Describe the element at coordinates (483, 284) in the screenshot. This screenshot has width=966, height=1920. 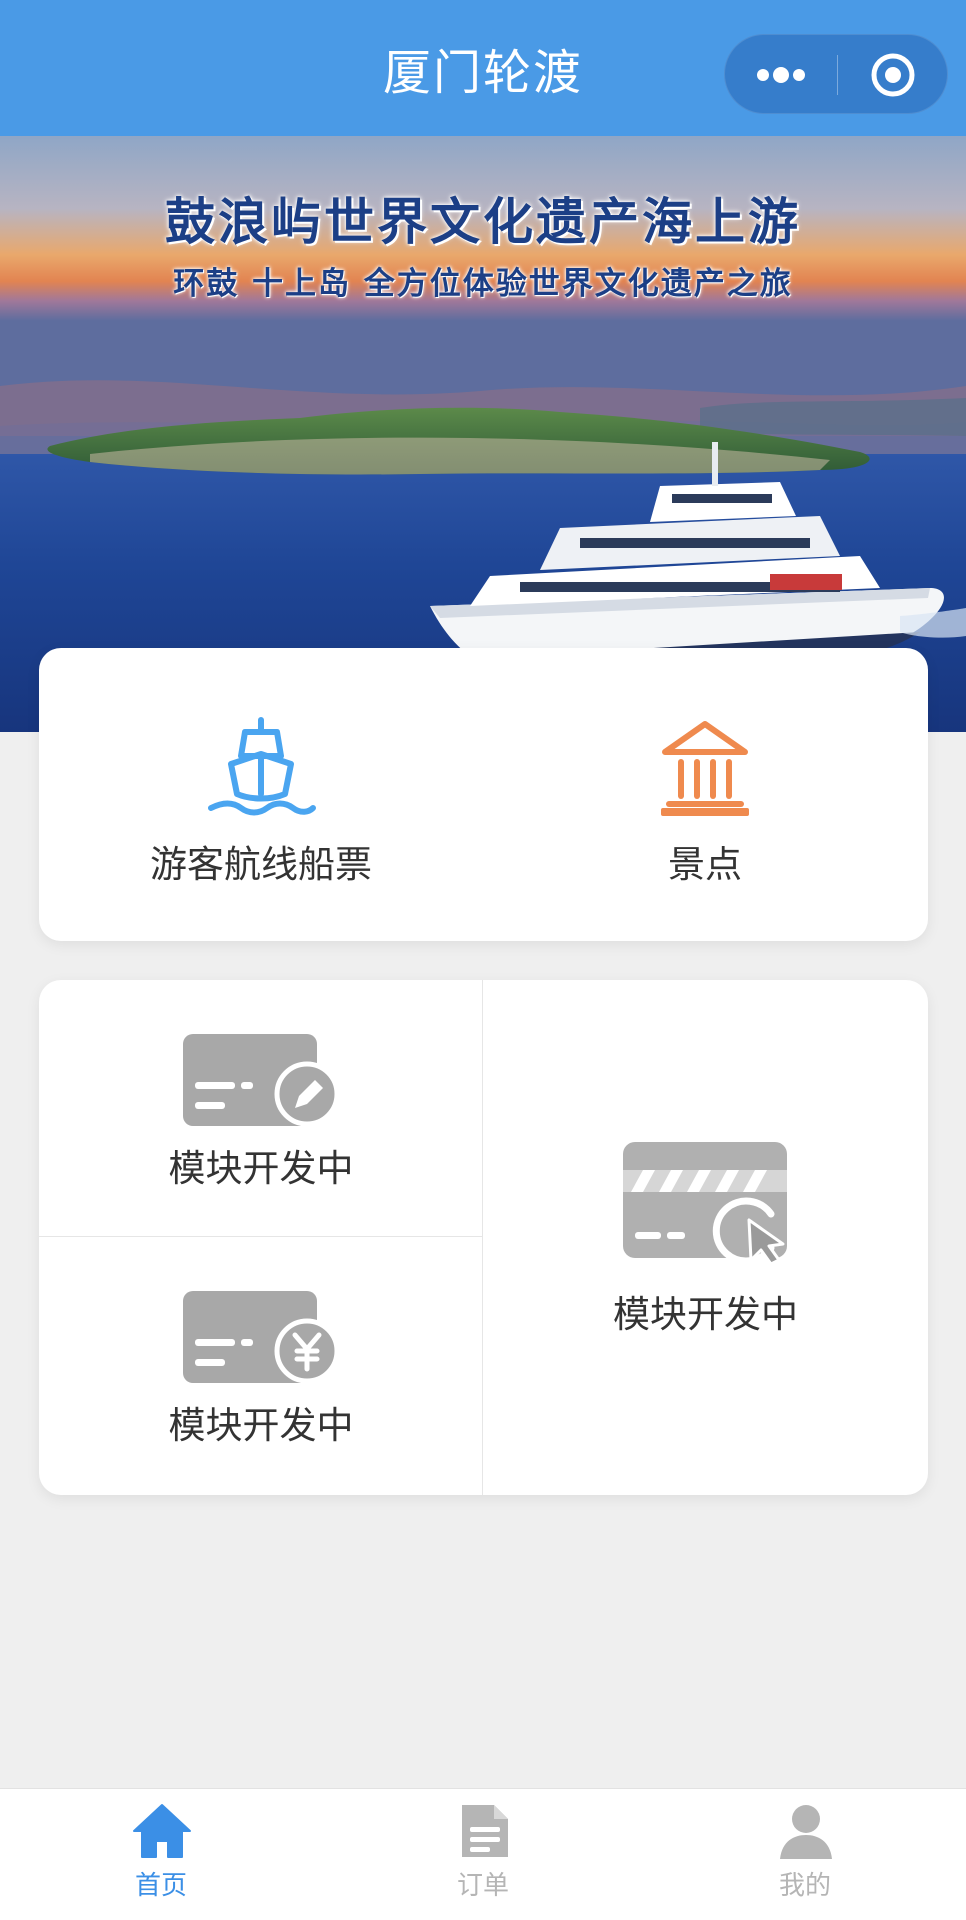
I see `banner-subtitle: 环鼓 十上岛 全方位体验世界文化遗产之旅` at that location.